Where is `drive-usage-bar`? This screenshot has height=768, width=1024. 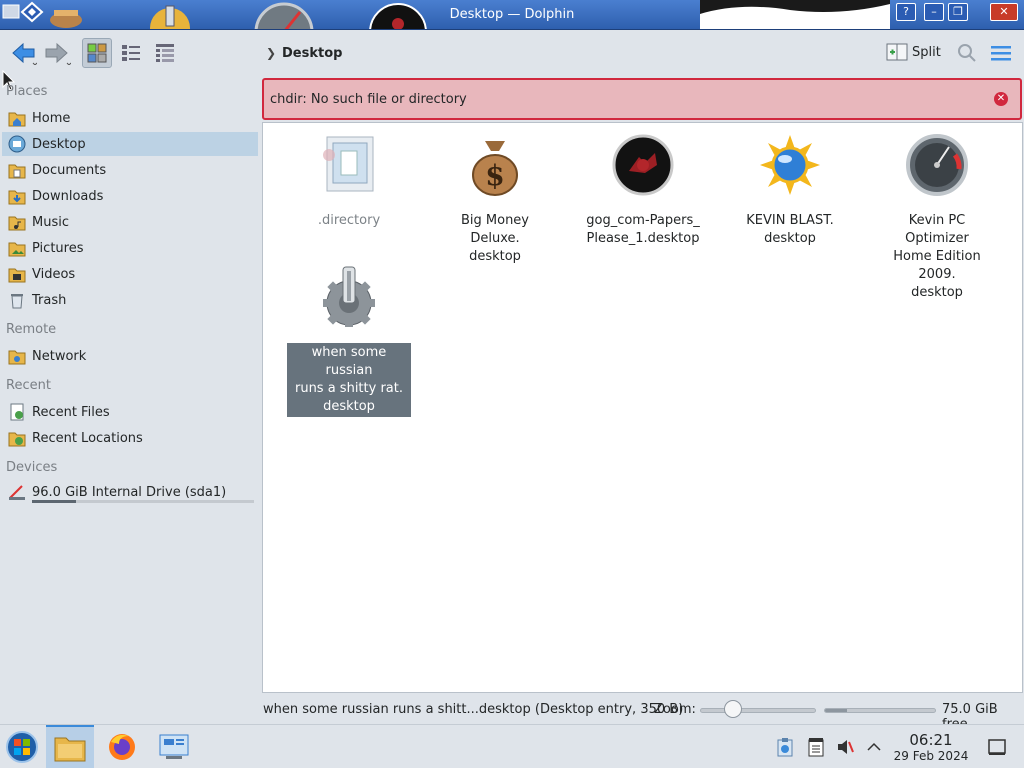 drive-usage-bar is located at coordinates (143, 501).